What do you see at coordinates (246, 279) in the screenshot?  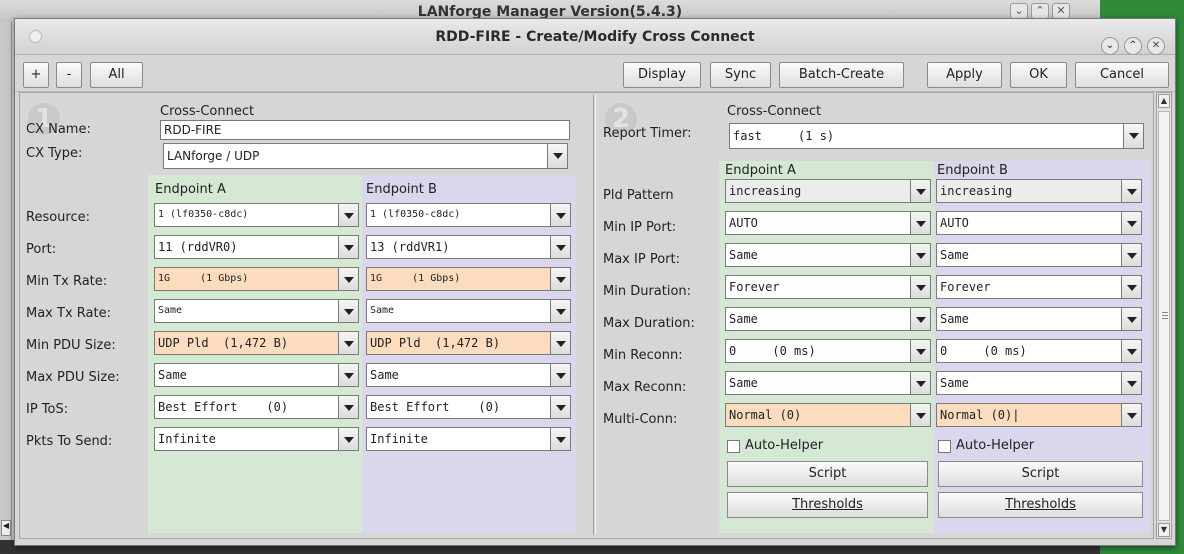 I see `min-tx-rate-a-select: 1G (1 Gbps)` at bounding box center [246, 279].